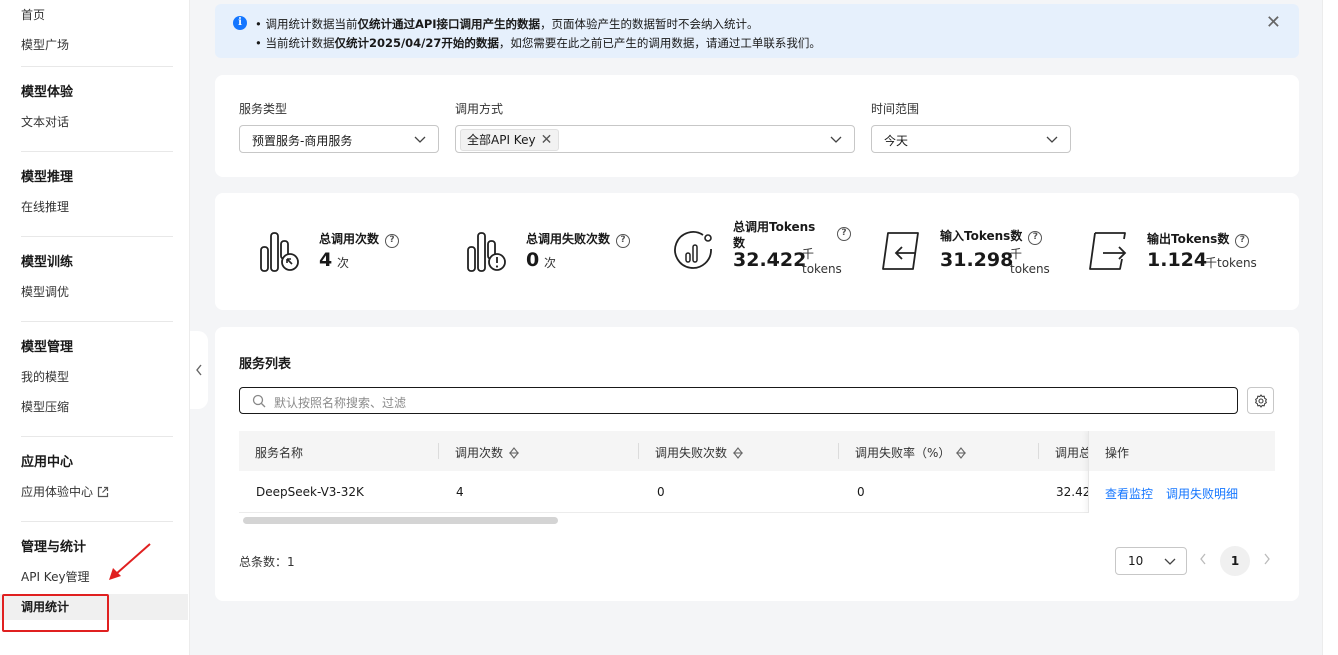 The image size is (1338, 655). I want to click on stat-title-text: 总调用Tokens, so click(774, 227).